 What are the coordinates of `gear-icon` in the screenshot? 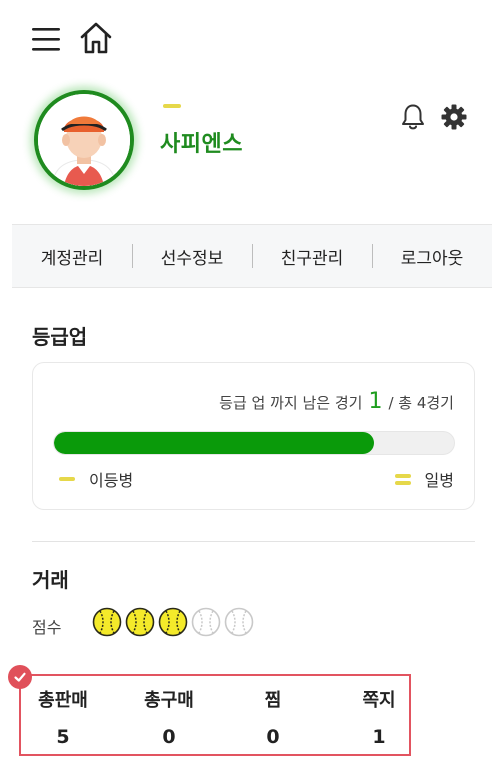 It's located at (454, 117).